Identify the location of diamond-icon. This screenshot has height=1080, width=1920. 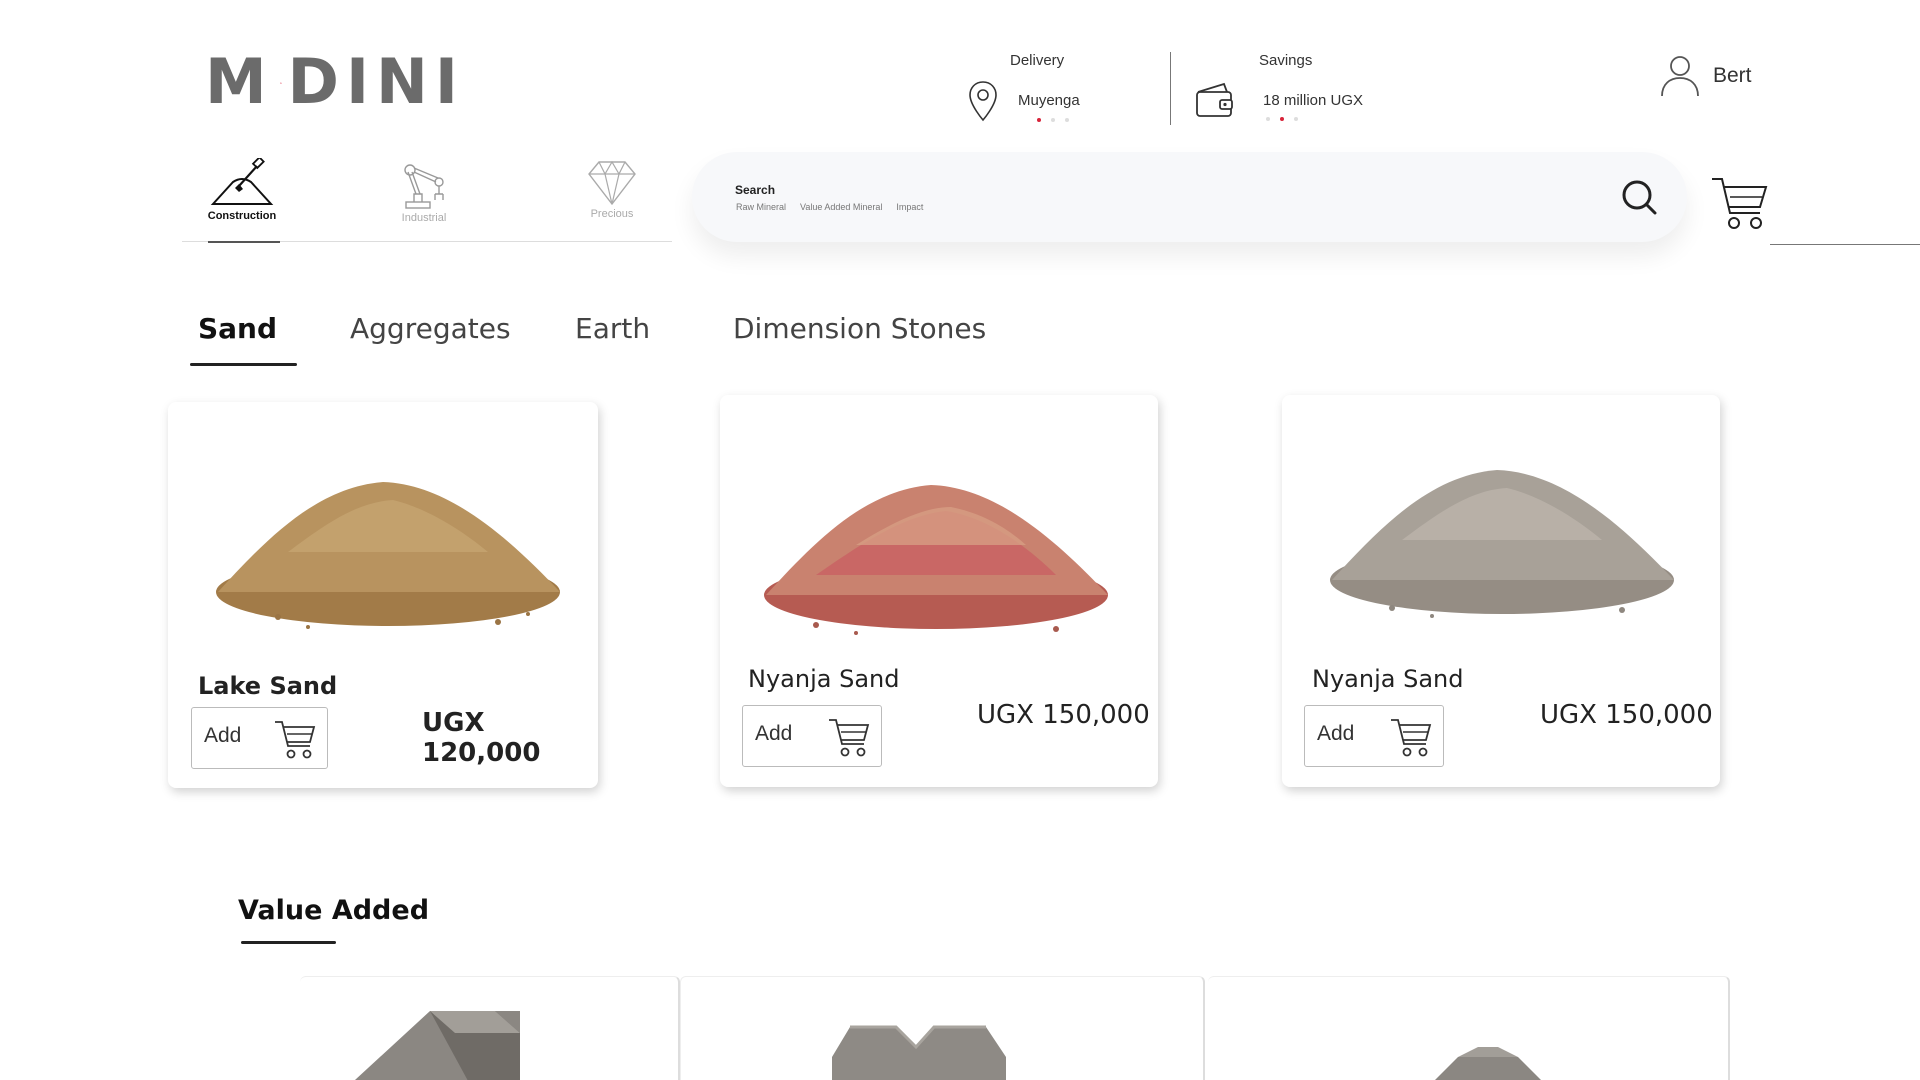
(612, 183).